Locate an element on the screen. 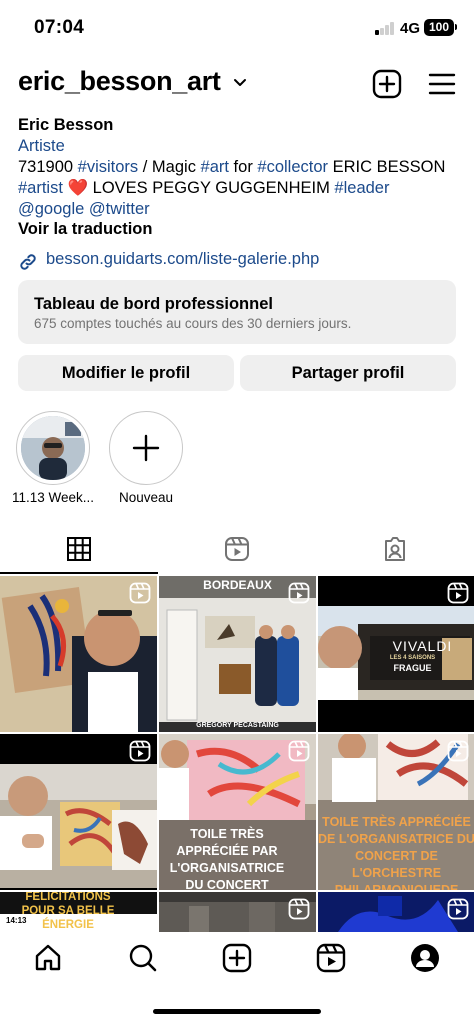 Image resolution: width=474 pixels, height=1025 pixels. share-profile-button: Partager profil is located at coordinates (348, 373).